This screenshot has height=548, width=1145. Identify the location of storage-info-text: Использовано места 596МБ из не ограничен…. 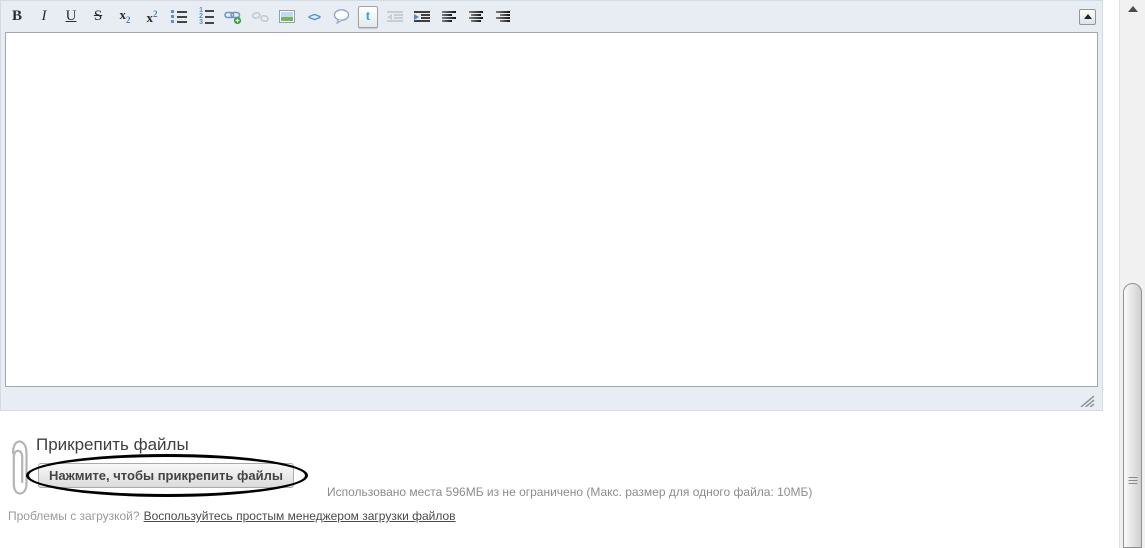
(570, 492).